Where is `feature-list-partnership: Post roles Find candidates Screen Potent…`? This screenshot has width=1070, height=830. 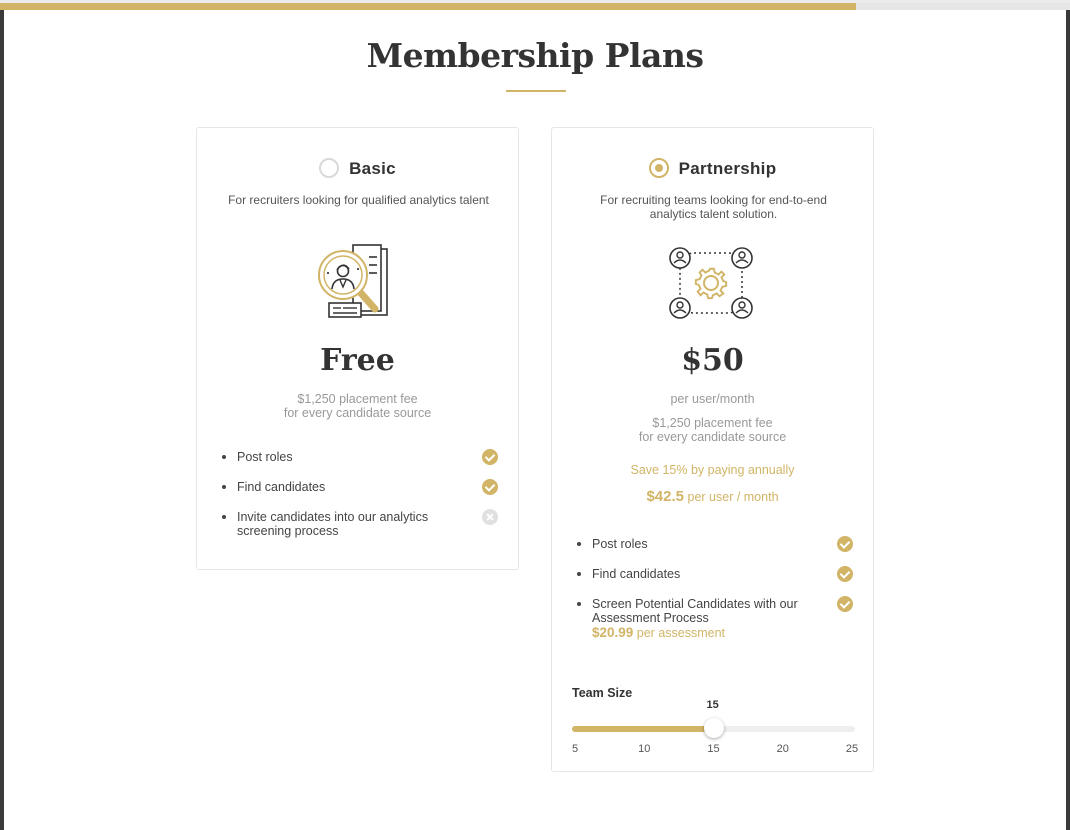 feature-list-partnership: Post roles Find candidates Screen Potent… is located at coordinates (712, 596).